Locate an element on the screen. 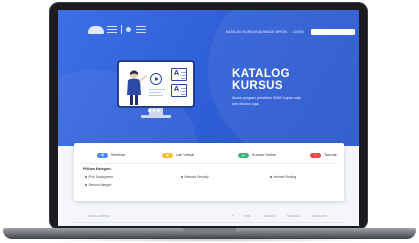  category-internet-routing: Internet Routing is located at coordinates (283, 177).